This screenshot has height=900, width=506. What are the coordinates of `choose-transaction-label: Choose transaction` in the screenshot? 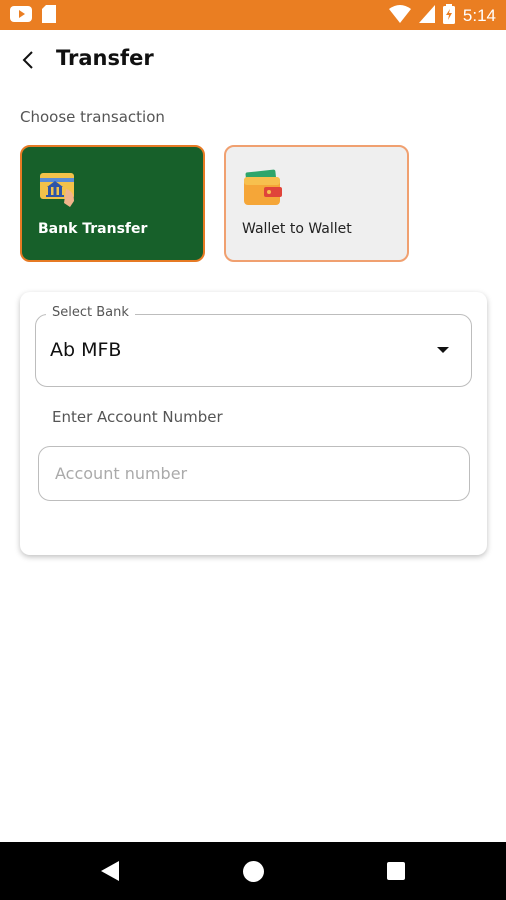 It's located at (92, 117).